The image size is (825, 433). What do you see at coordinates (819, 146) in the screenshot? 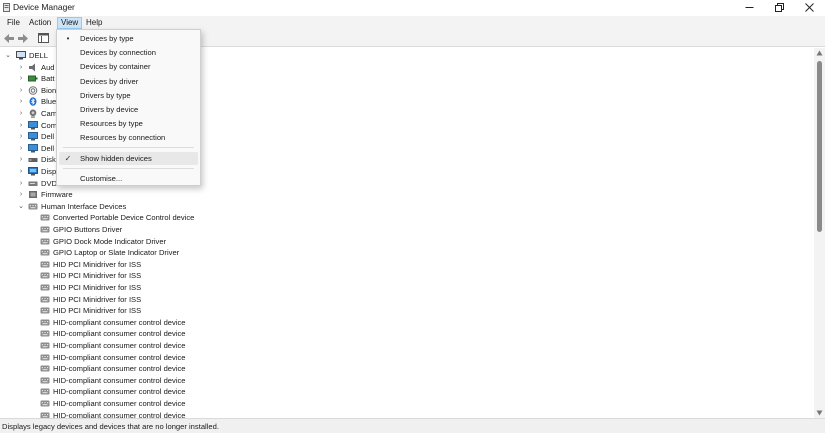
I see `scroll-thumb` at bounding box center [819, 146].